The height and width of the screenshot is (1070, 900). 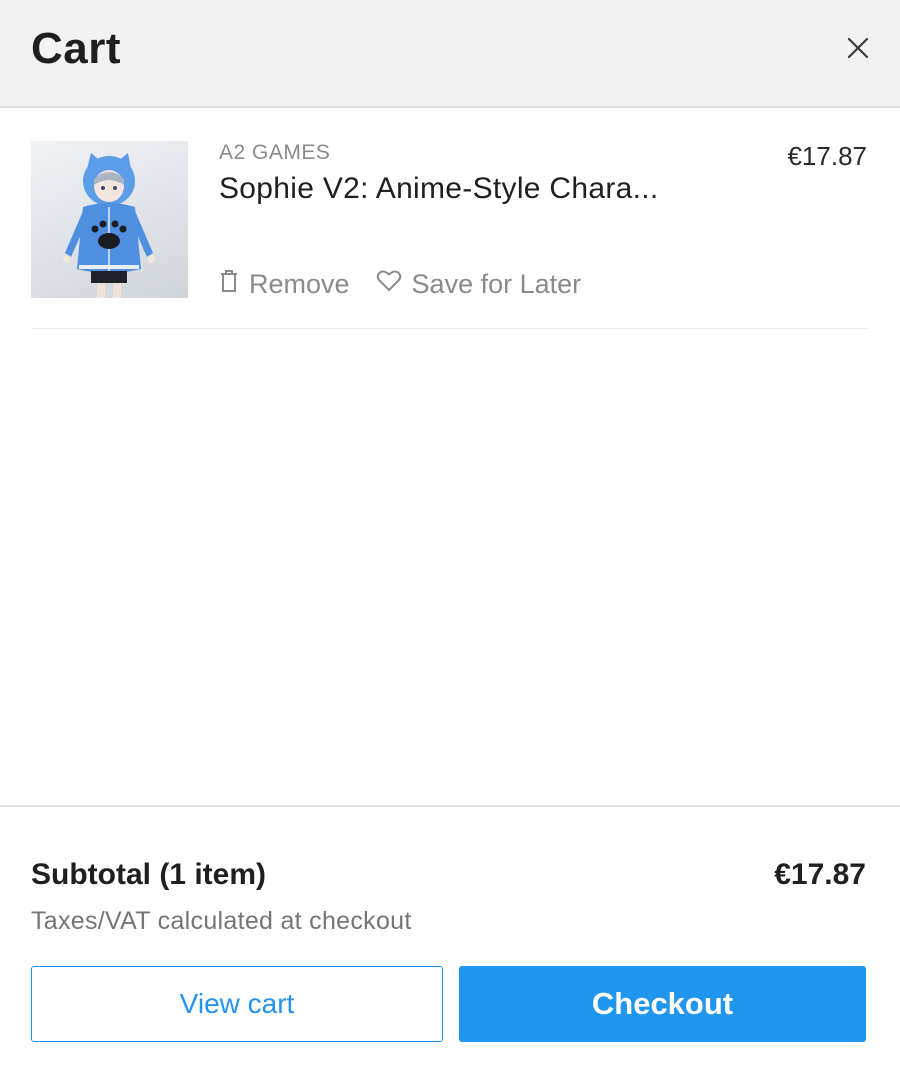 I want to click on remove-label: Remove, so click(x=299, y=284).